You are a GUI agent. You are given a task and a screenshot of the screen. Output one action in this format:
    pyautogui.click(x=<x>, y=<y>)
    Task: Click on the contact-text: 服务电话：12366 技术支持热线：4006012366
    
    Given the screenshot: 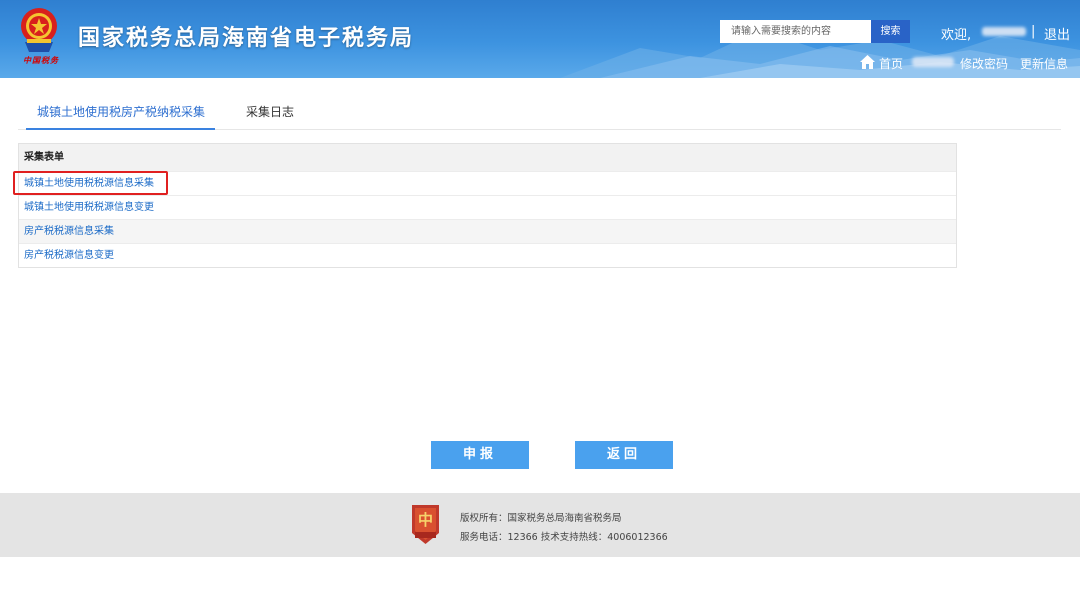 What is the action you would take?
    pyautogui.click(x=564, y=537)
    